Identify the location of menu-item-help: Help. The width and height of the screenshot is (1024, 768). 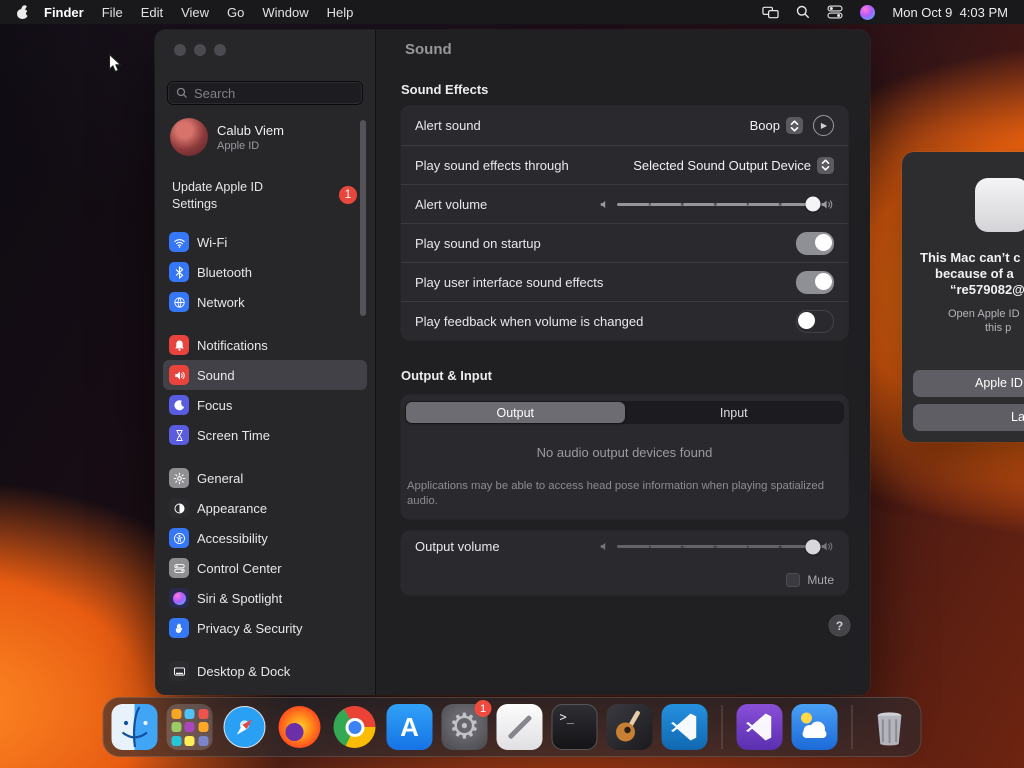
(340, 12).